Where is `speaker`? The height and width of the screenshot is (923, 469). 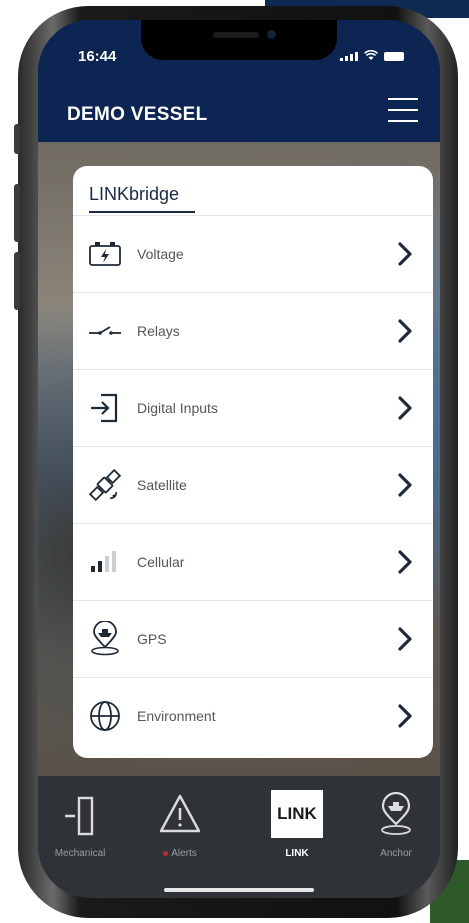
speaker is located at coordinates (236, 35).